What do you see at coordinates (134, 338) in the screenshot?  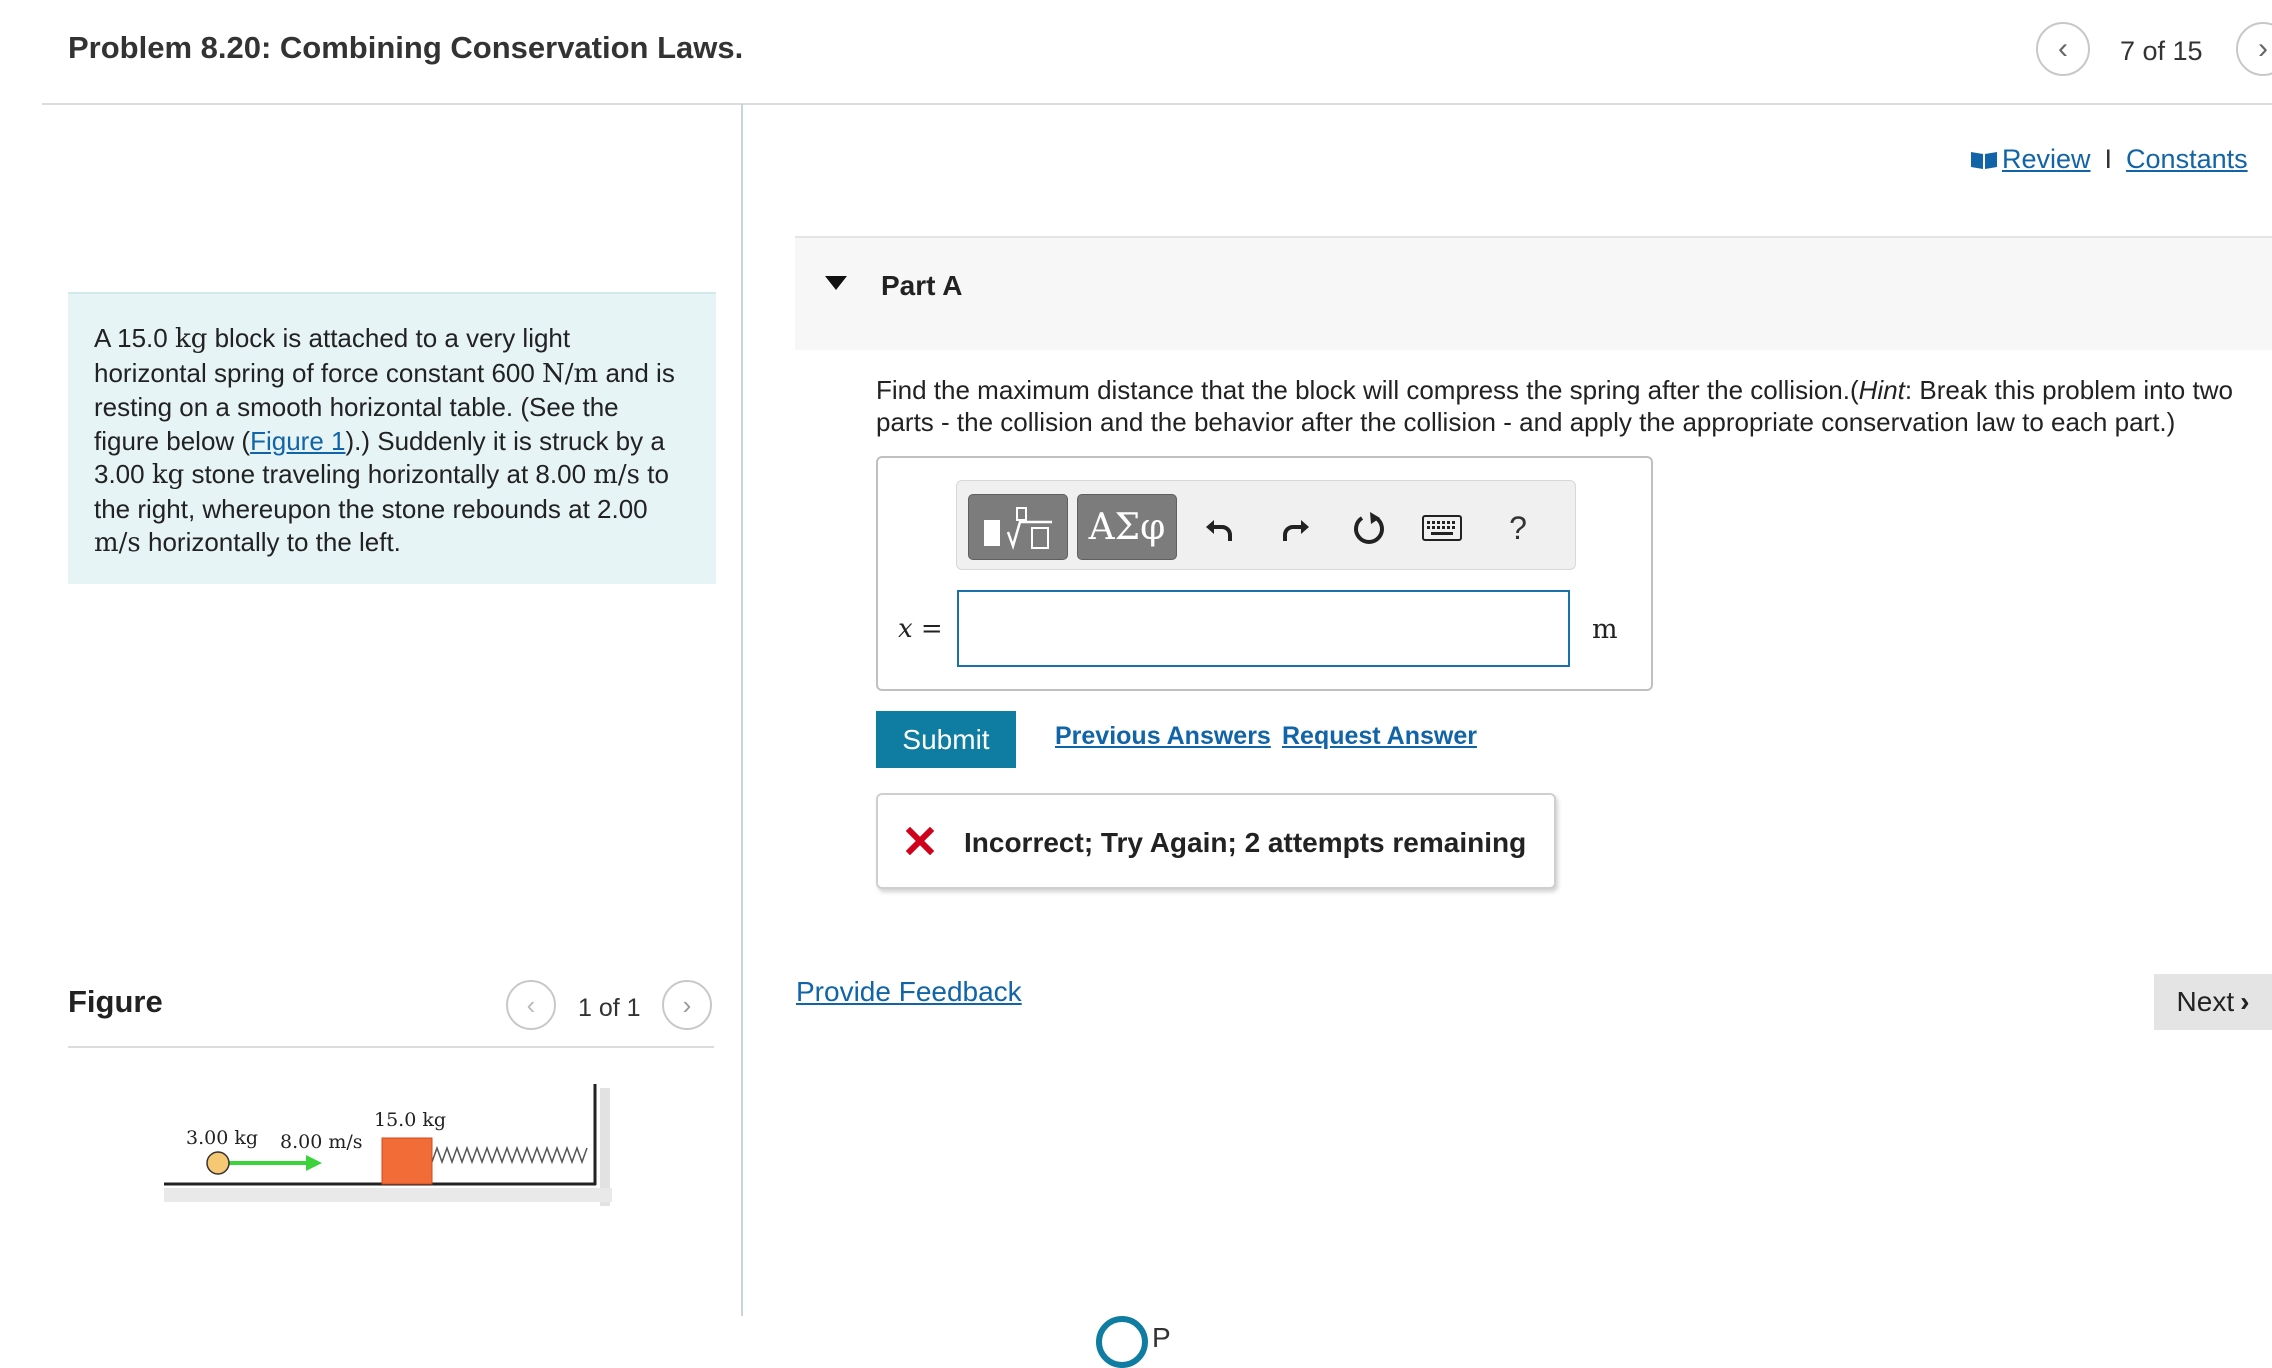 I see `problem-text: A 15.0` at bounding box center [134, 338].